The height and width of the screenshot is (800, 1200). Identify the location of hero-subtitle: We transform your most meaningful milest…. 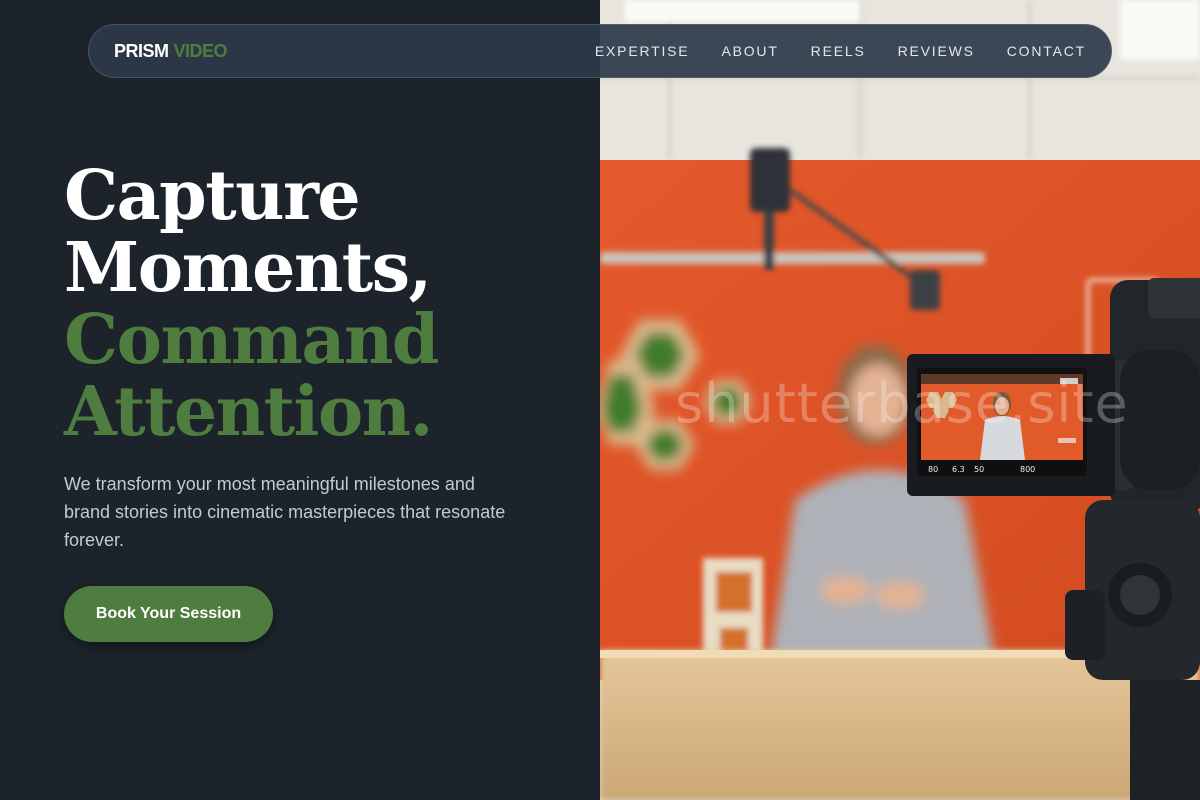
(285, 512).